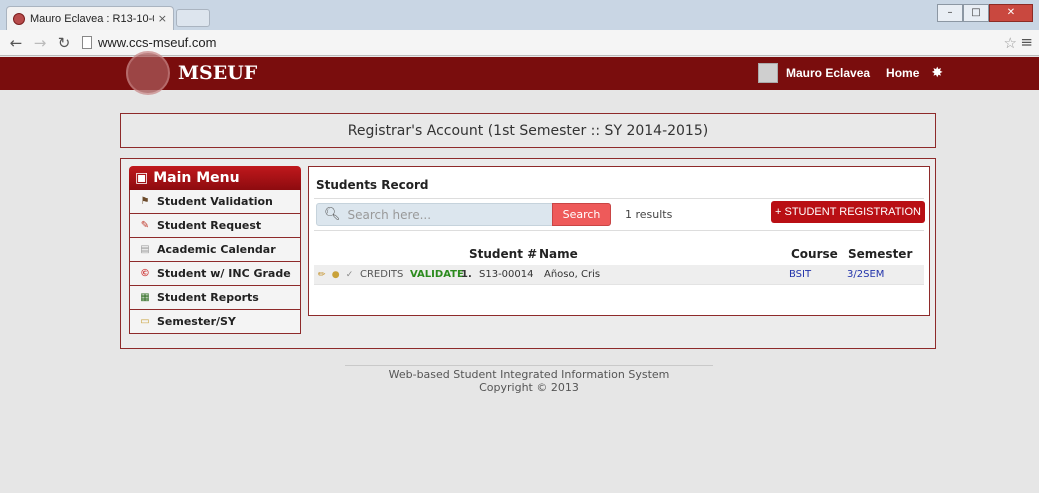  I want to click on sidebar-item-label: Student Request, so click(209, 225).